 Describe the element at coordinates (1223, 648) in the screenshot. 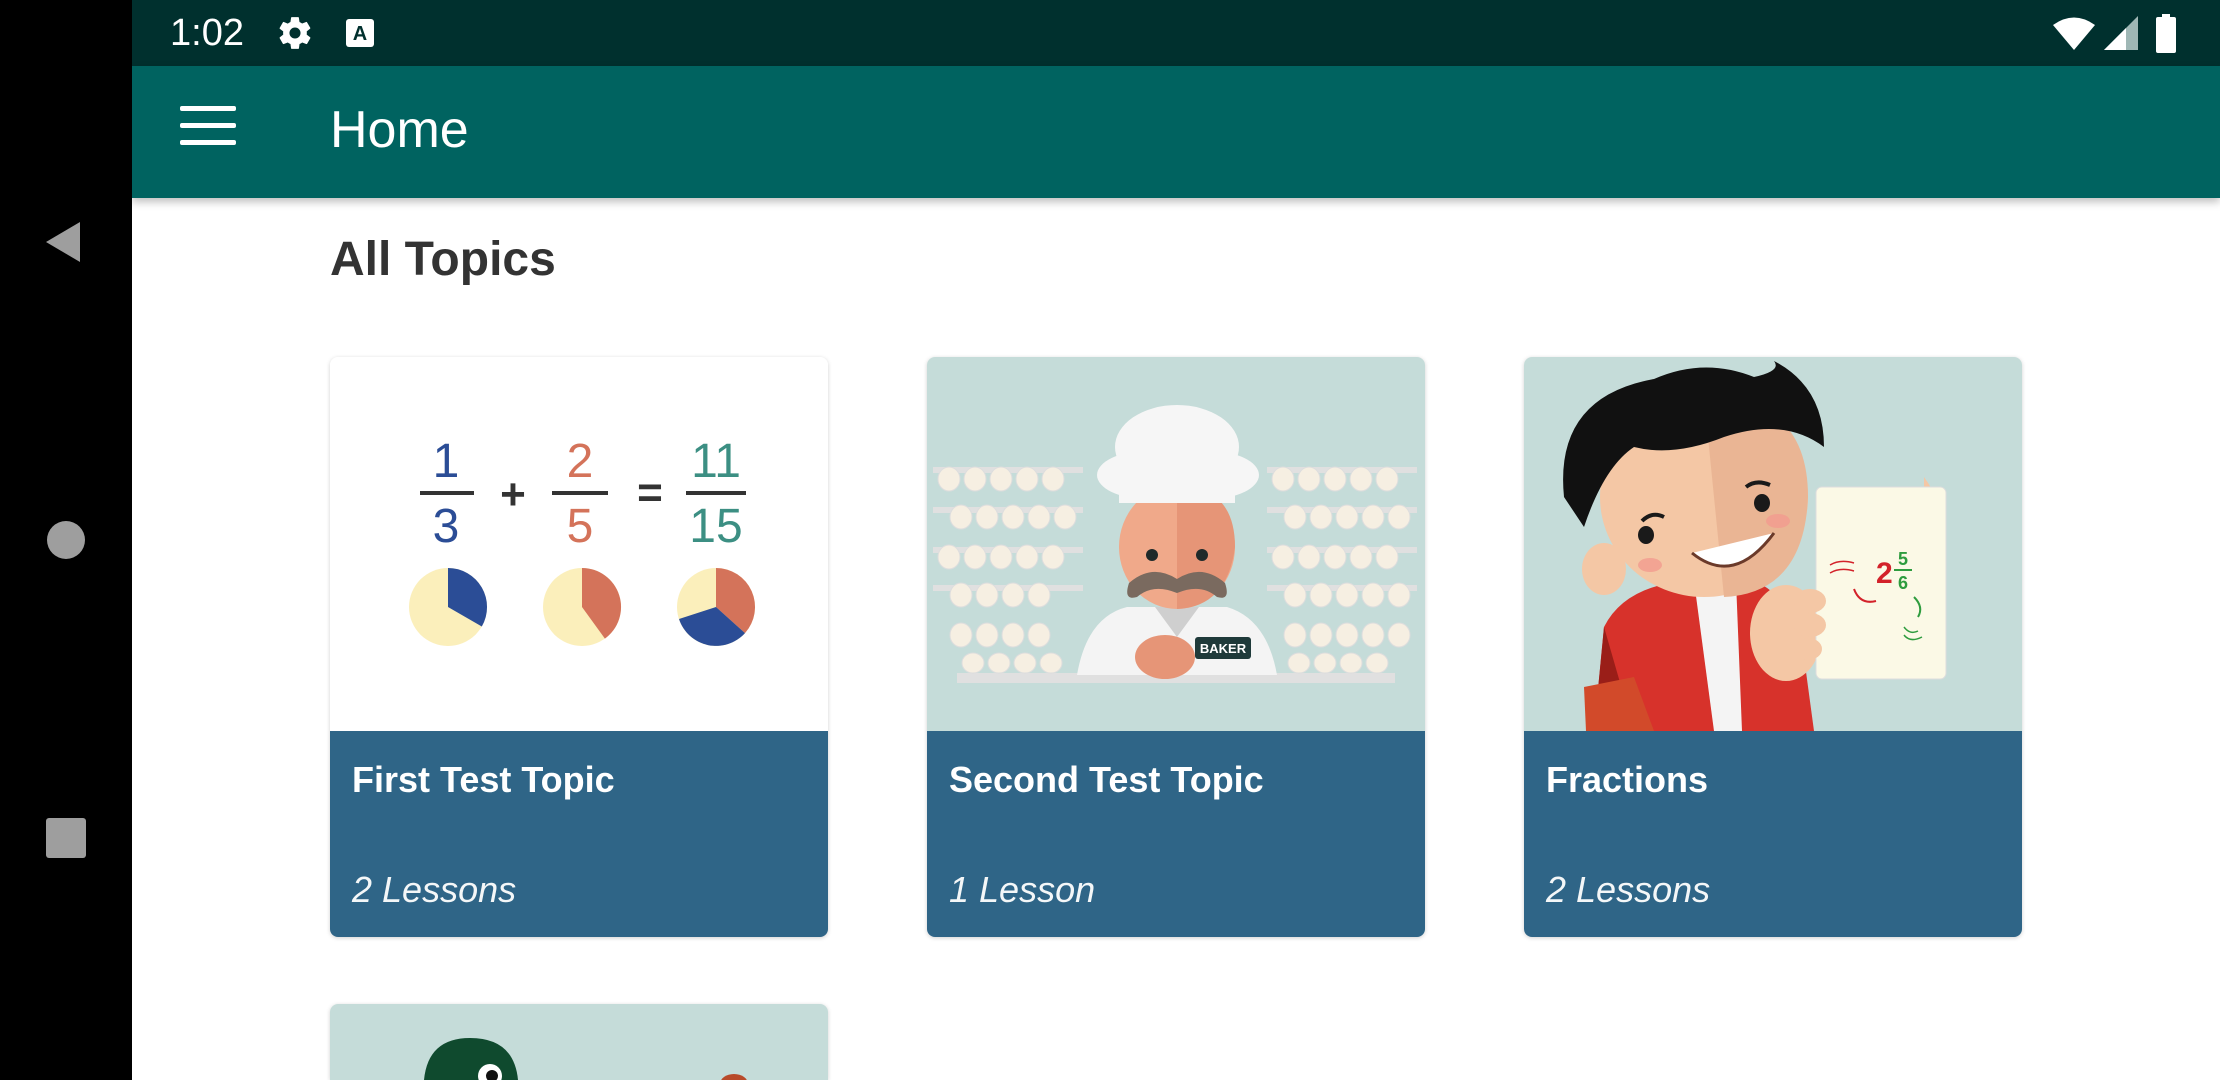

I see `baker-badge: BAKER` at that location.